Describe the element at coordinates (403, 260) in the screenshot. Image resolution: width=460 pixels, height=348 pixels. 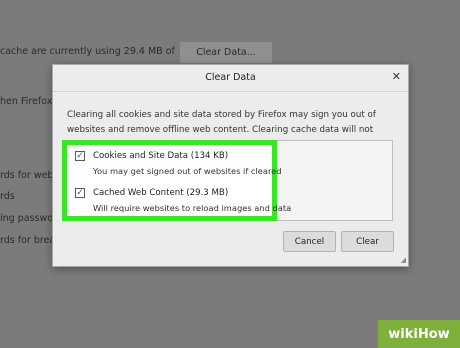
I see `resize-grip-icon: ◢` at that location.